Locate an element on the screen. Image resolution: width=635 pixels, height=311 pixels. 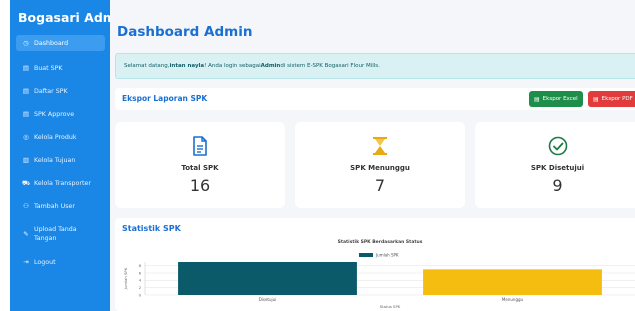
legend-swatch is located at coordinates (366, 255).